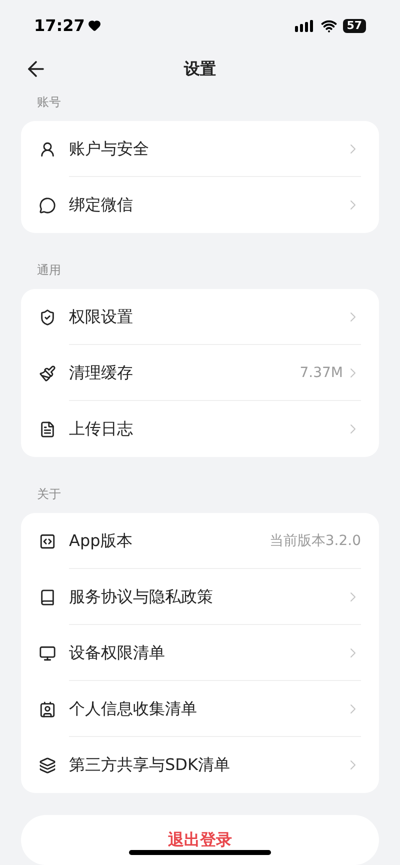 This screenshot has height=865, width=400. What do you see at coordinates (47, 429) in the screenshot?
I see `document-icon` at bounding box center [47, 429].